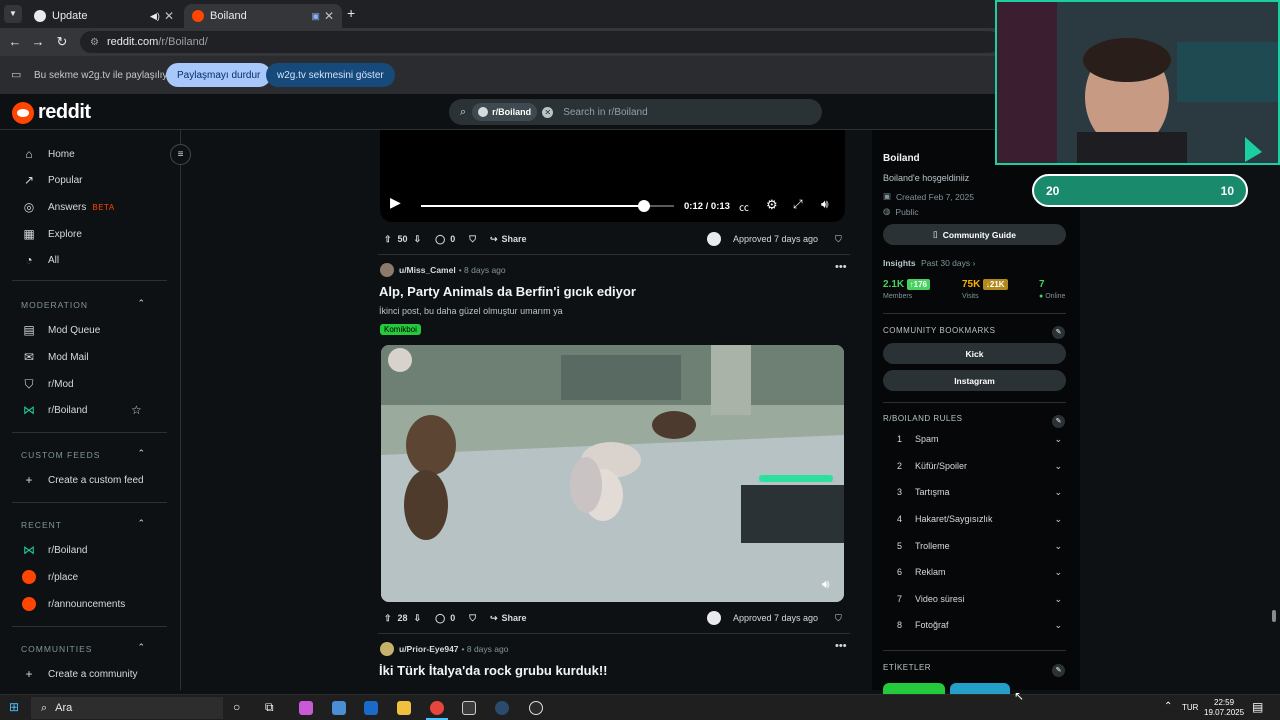 This screenshot has width=1280, height=720. Describe the element at coordinates (56, 649) in the screenshot. I see `communities-heading: COMMUNITIES` at that location.